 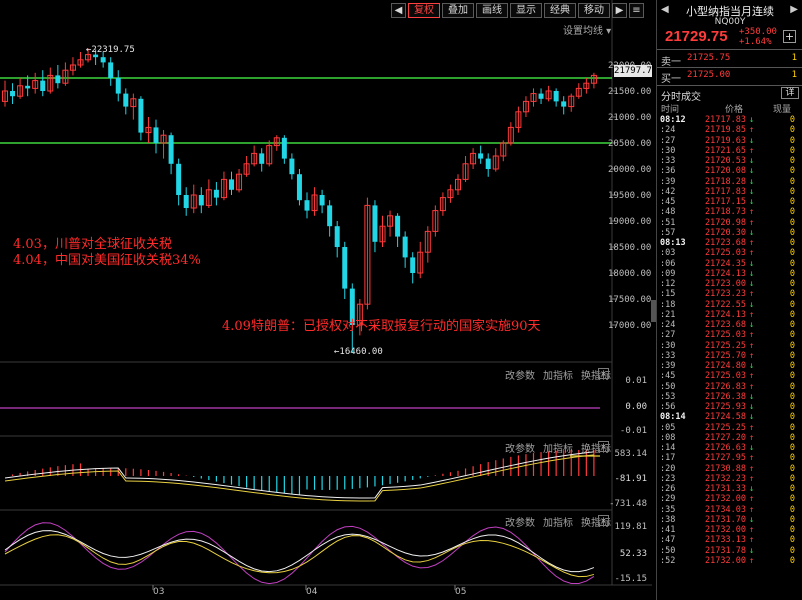 What do you see at coordinates (636, 10) in the screenshot?
I see `menu-icon: ≡` at bounding box center [636, 10].